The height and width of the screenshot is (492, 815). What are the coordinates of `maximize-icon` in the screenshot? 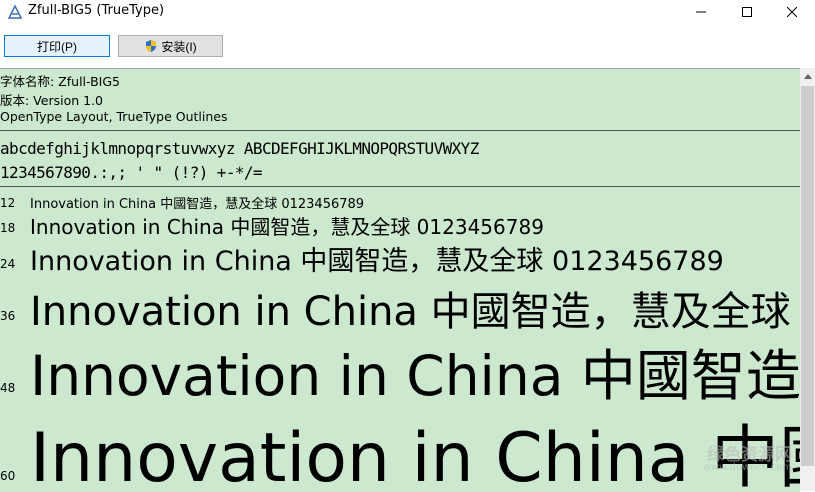 It's located at (747, 12).